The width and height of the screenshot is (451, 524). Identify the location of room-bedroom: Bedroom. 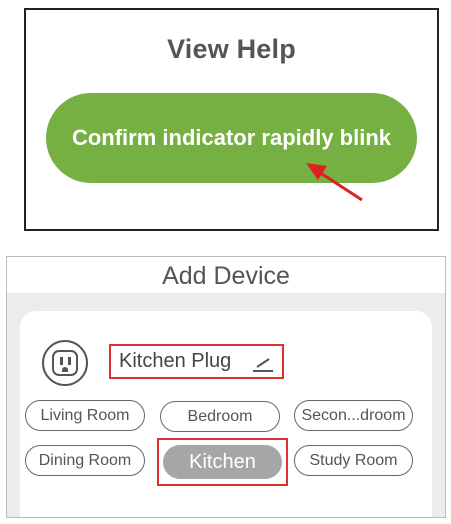
(220, 416).